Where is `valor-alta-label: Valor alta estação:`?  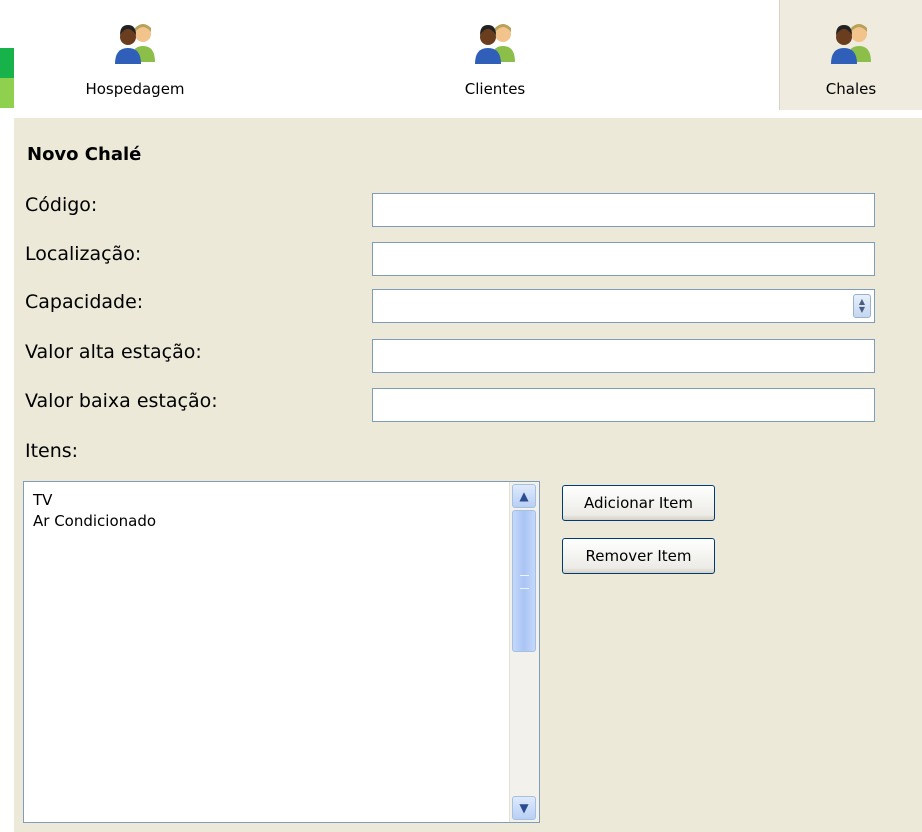 valor-alta-label: Valor alta estação: is located at coordinates (113, 352).